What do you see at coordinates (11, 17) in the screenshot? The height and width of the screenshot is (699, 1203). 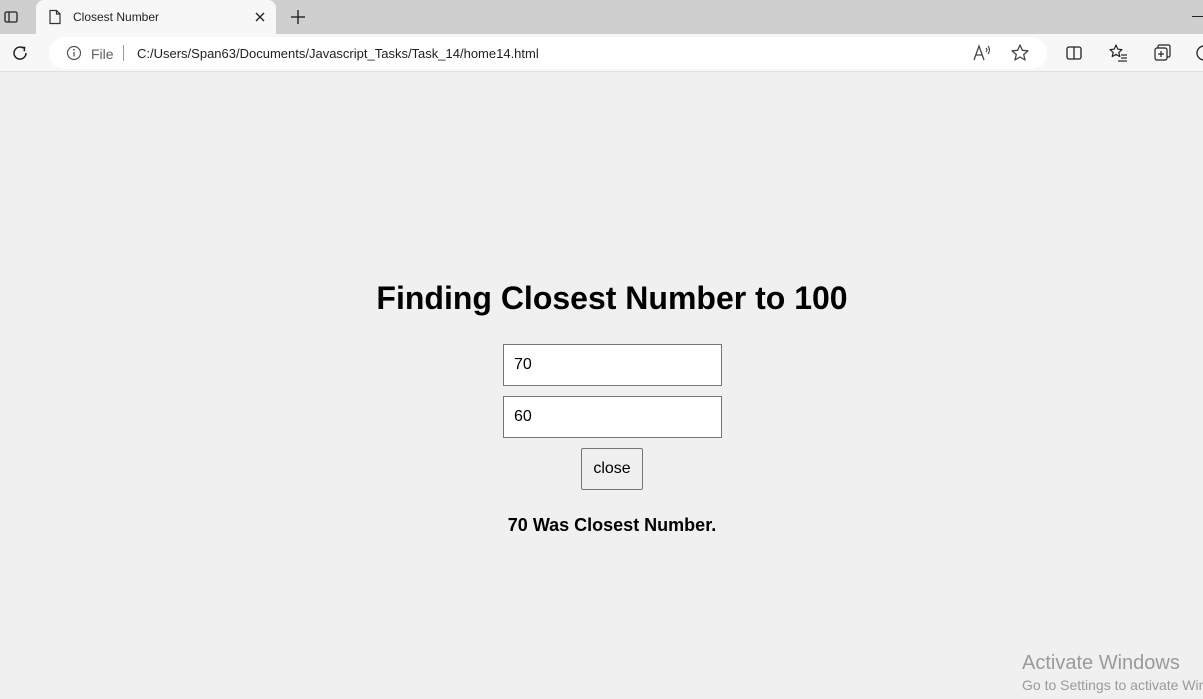 I see `tab-actions-icon` at bounding box center [11, 17].